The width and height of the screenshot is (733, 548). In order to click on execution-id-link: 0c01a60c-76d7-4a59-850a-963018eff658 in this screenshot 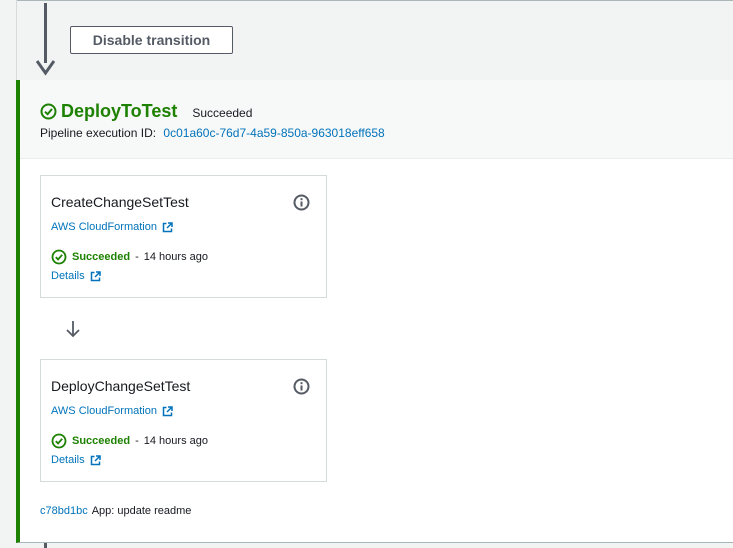, I will do `click(273, 133)`.